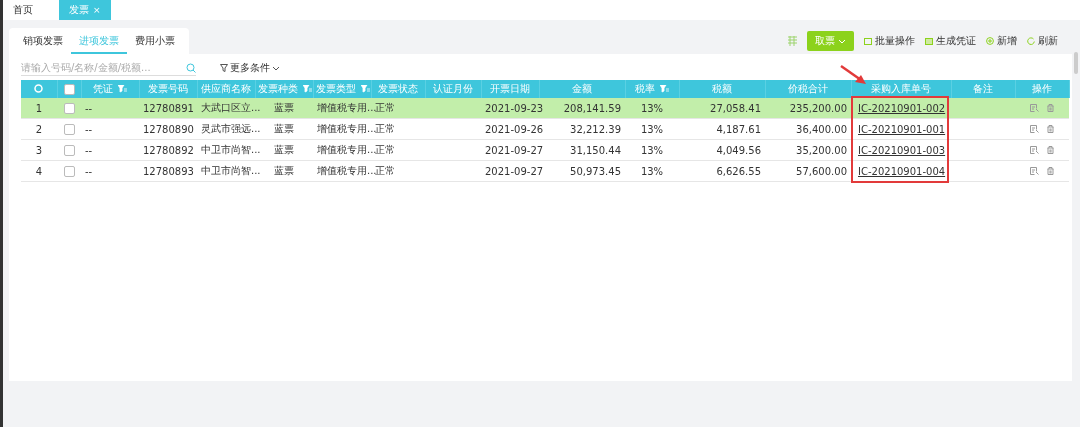 The height and width of the screenshot is (427, 1080). I want to click on column-header: 金额, so click(582, 89).